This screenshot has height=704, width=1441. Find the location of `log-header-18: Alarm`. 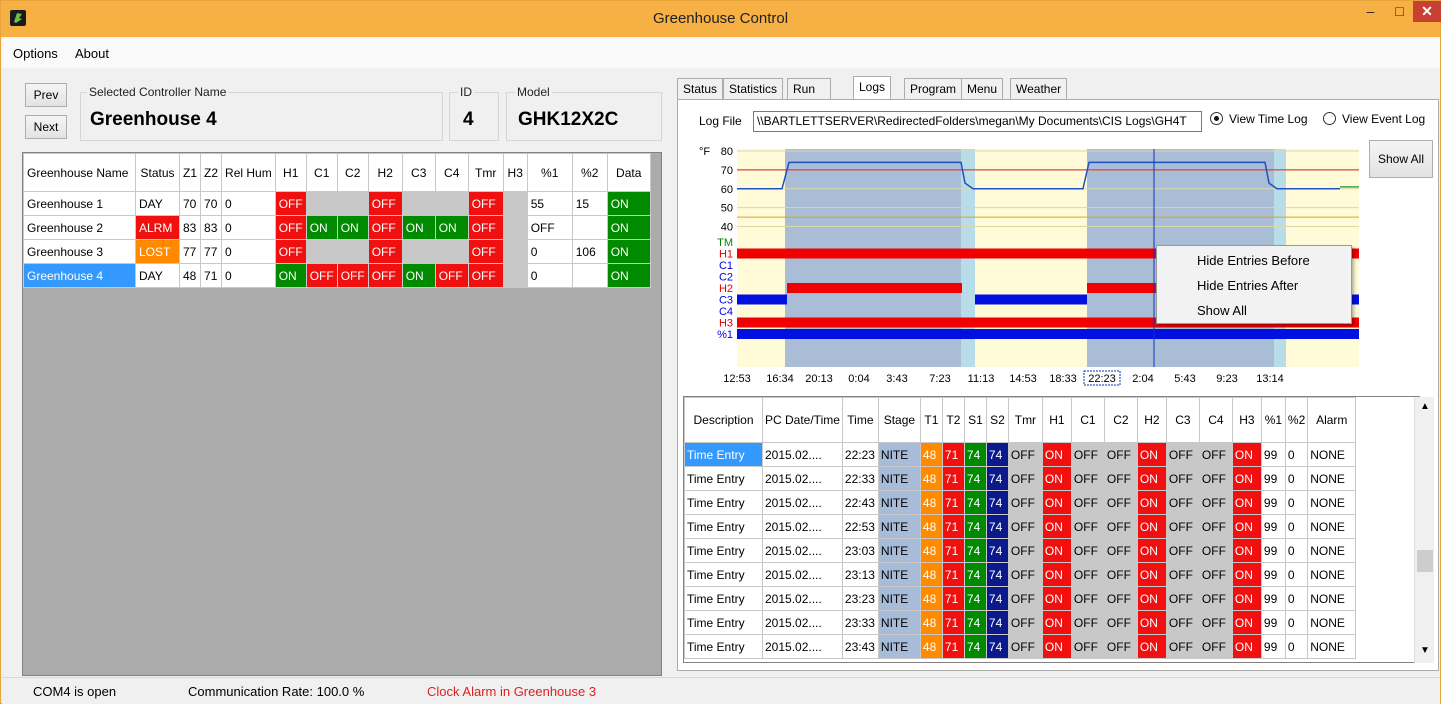

log-header-18: Alarm is located at coordinates (1332, 420).